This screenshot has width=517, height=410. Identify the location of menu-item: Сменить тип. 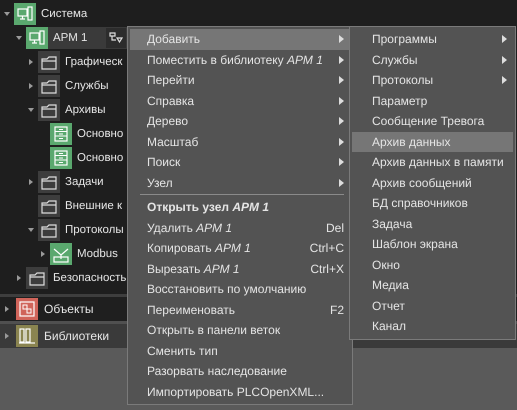
(240, 350).